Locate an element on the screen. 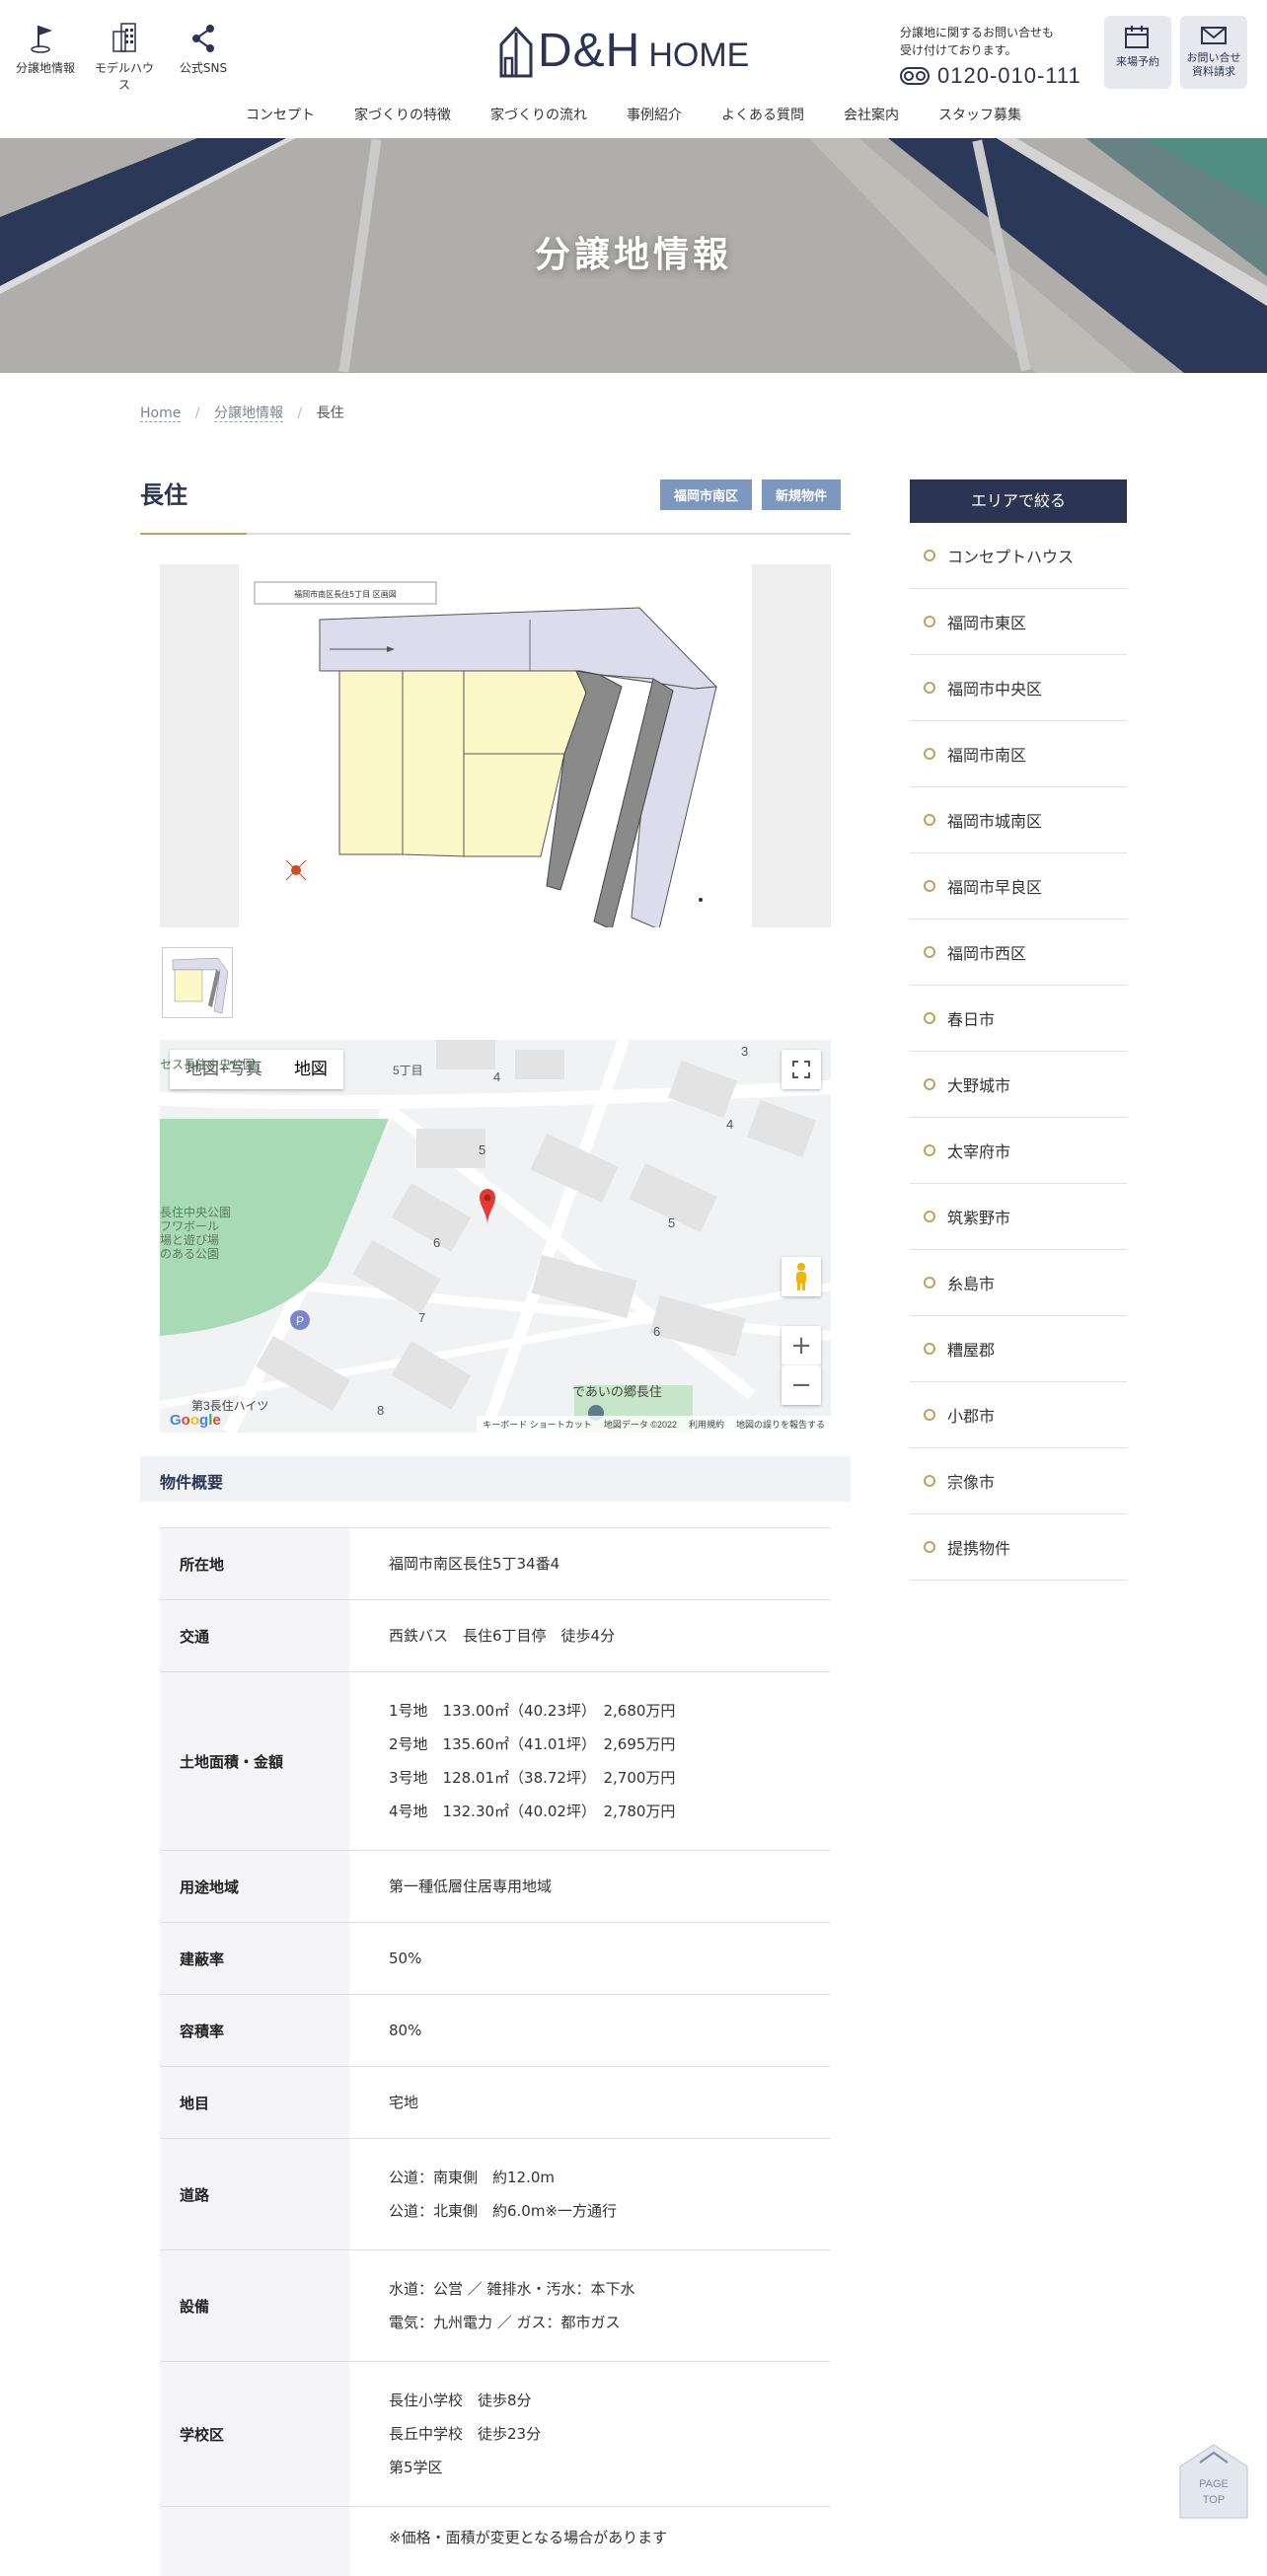 Image resolution: width=1267 pixels, height=2576 pixels. tag-new: 新規物件 is located at coordinates (801, 494).